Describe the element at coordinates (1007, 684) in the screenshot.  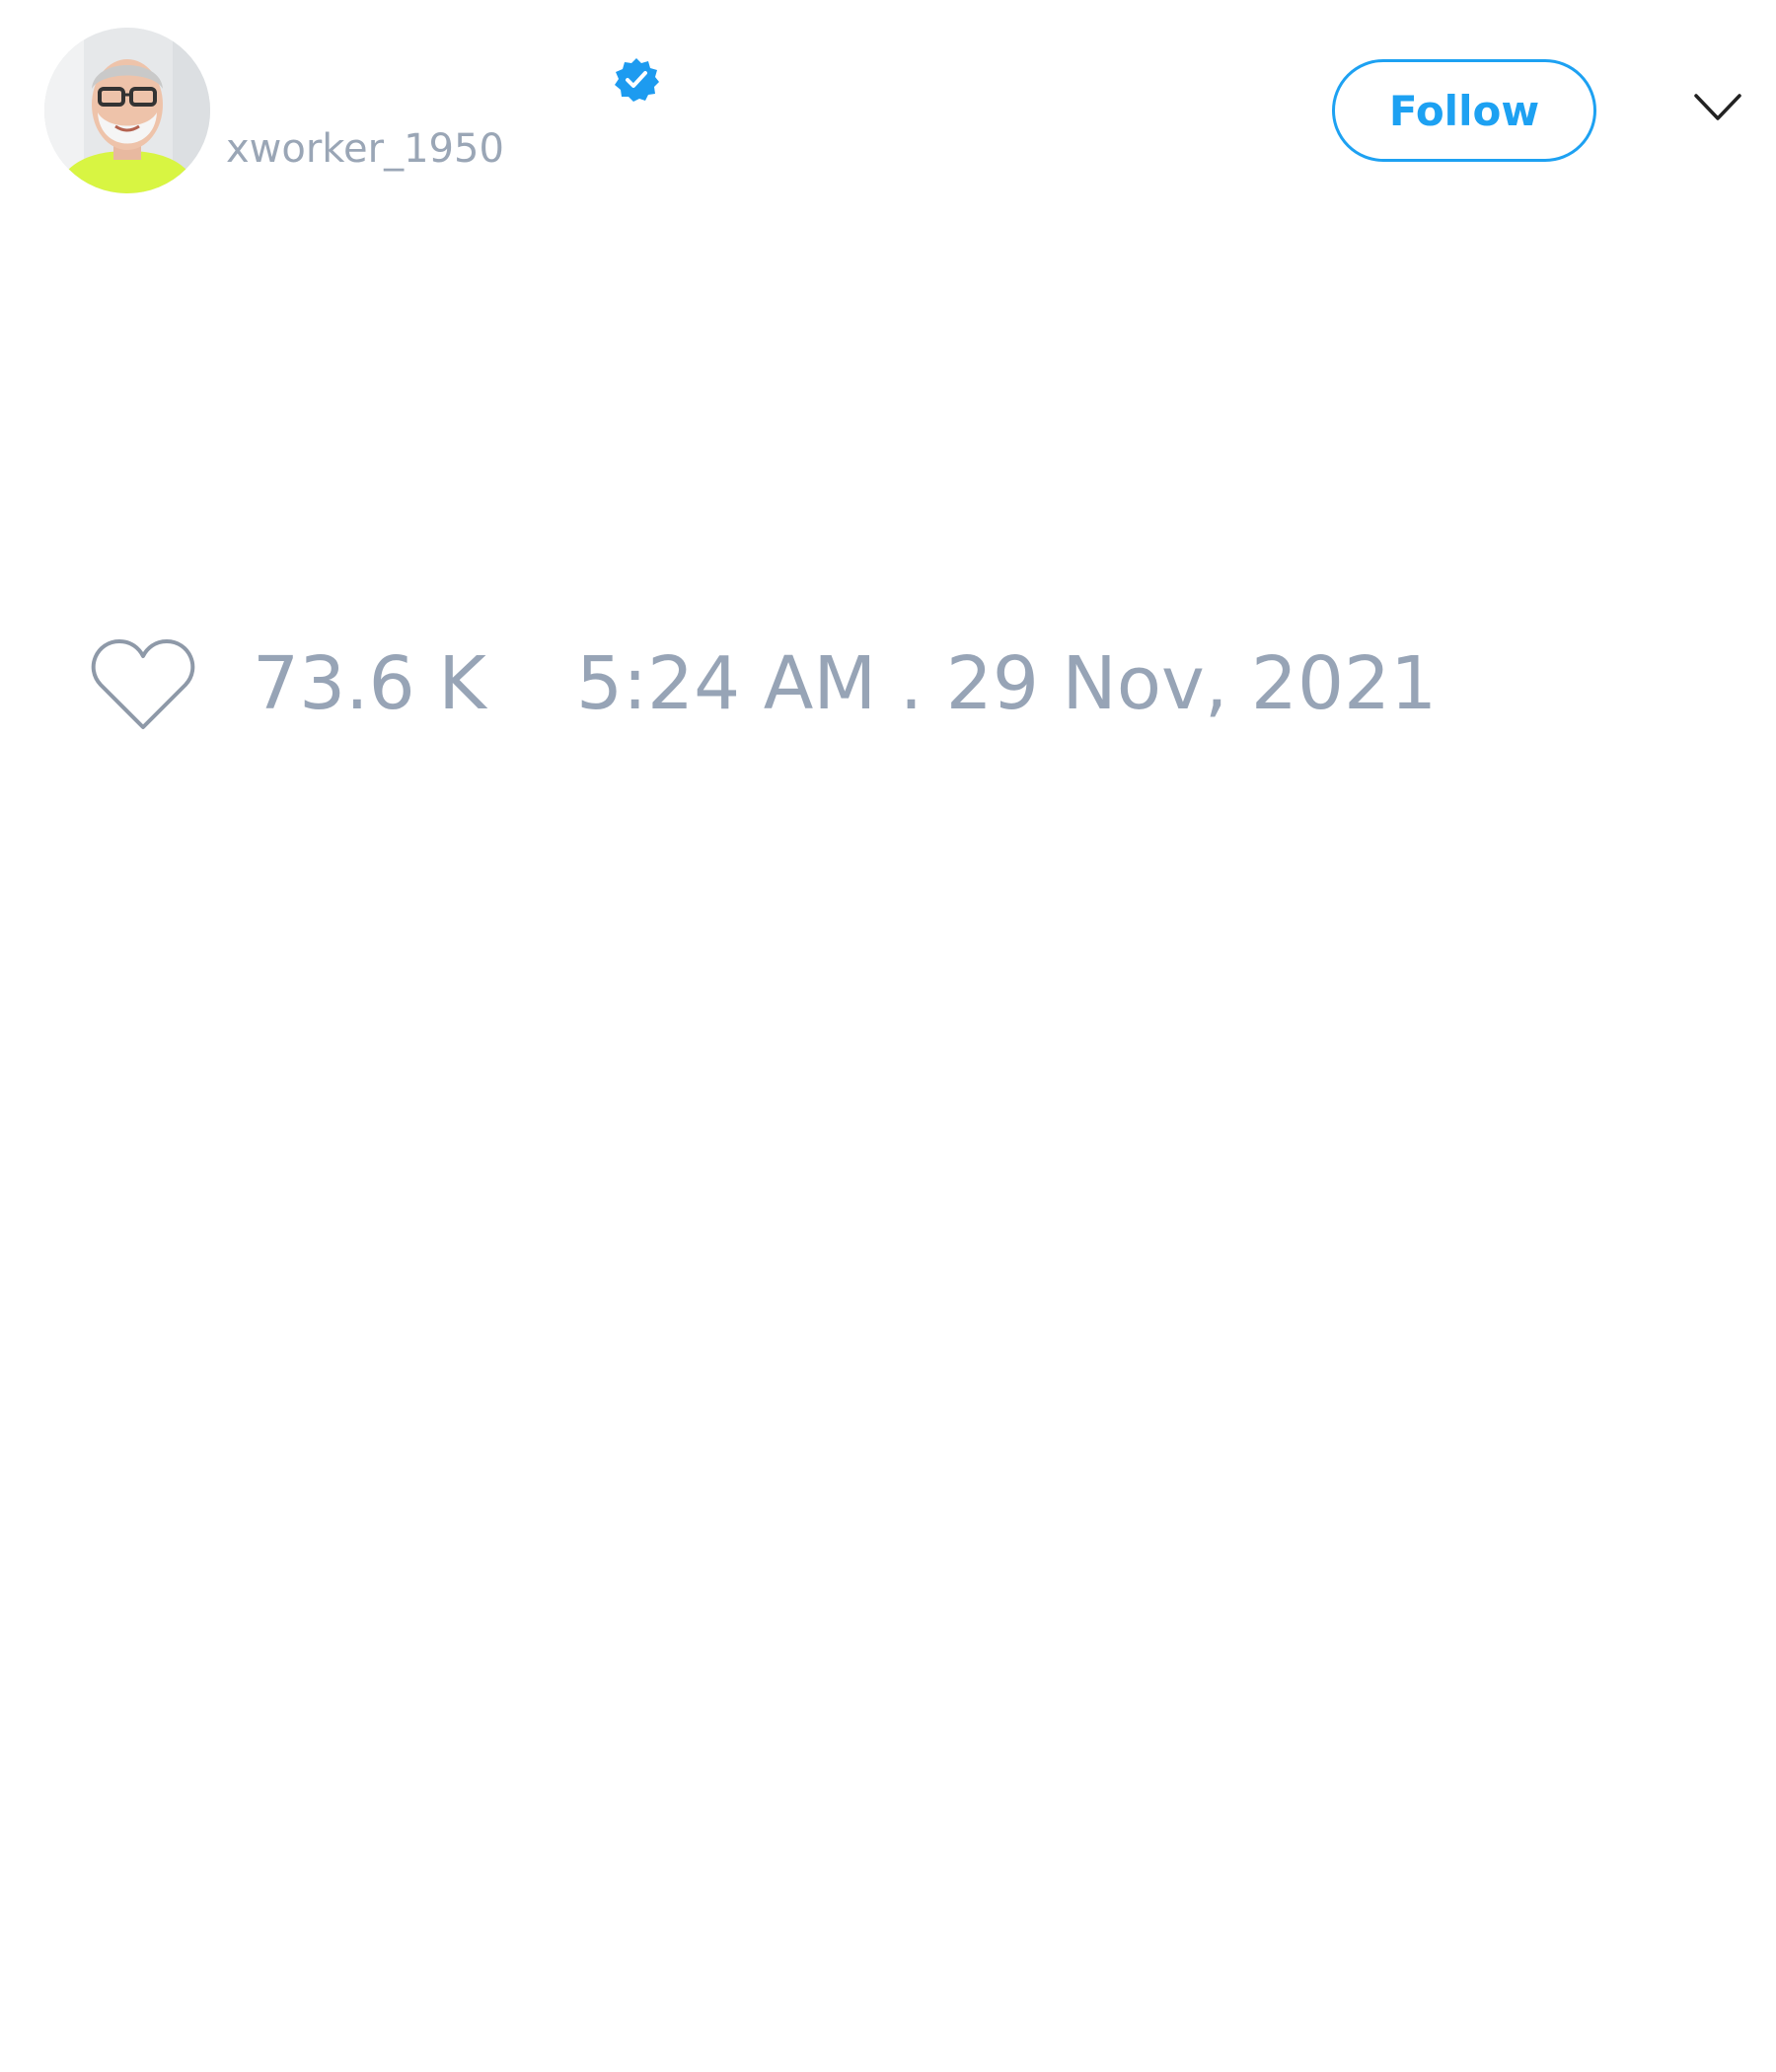
I see `tweet-timestamp: 5:24 AM . 29 Nov, 2021` at that location.